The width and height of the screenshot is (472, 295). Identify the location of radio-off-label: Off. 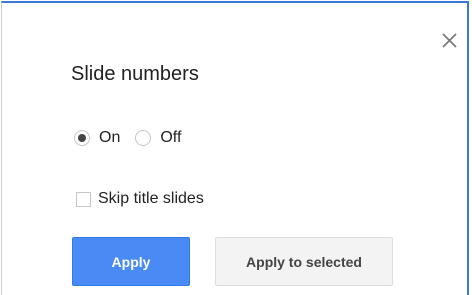
(171, 137).